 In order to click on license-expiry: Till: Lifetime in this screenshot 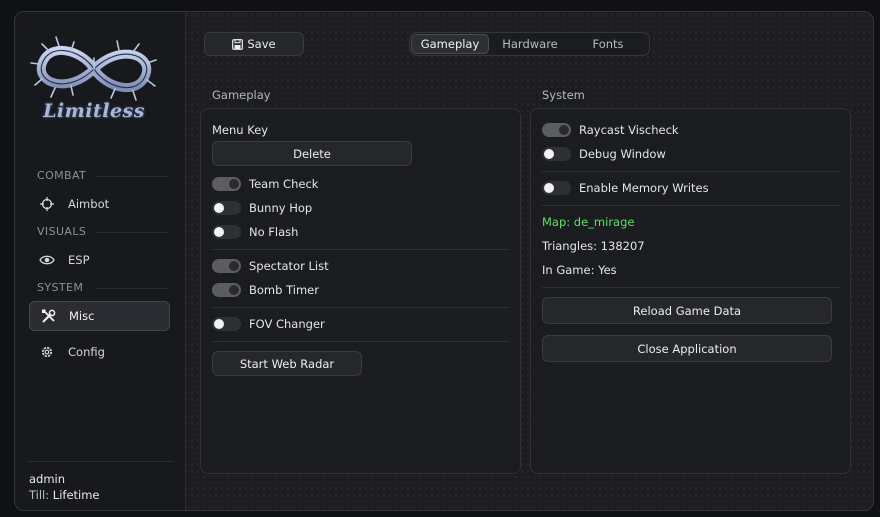, I will do `click(64, 495)`.